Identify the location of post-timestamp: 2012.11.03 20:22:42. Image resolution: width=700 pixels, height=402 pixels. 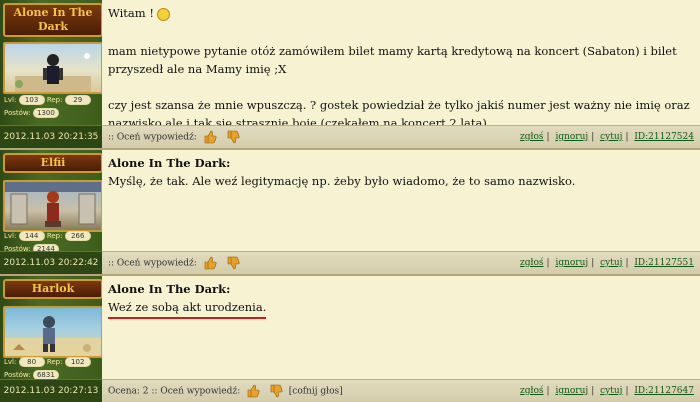
(51, 262).